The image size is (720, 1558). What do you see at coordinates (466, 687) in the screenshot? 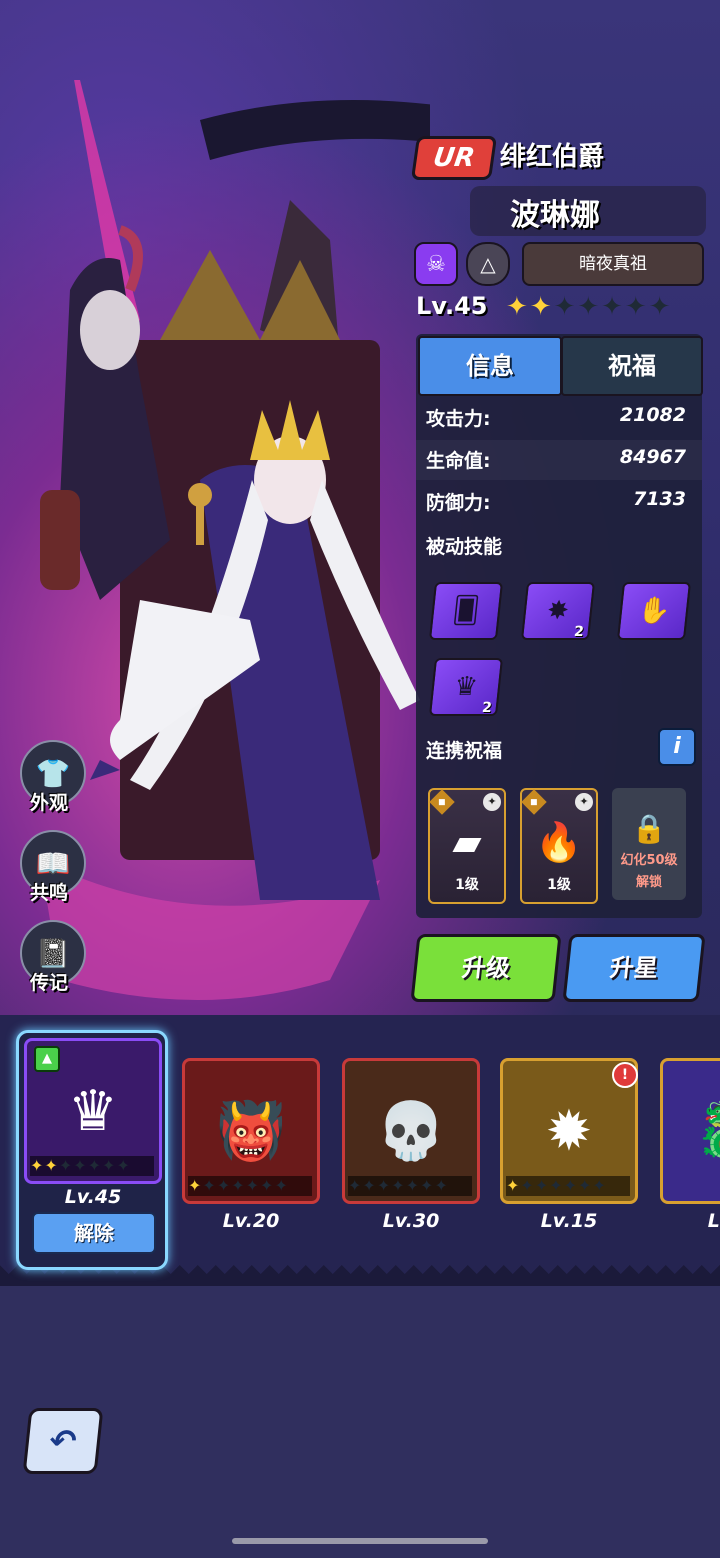
I see `crown-icon: ♛ 2` at bounding box center [466, 687].